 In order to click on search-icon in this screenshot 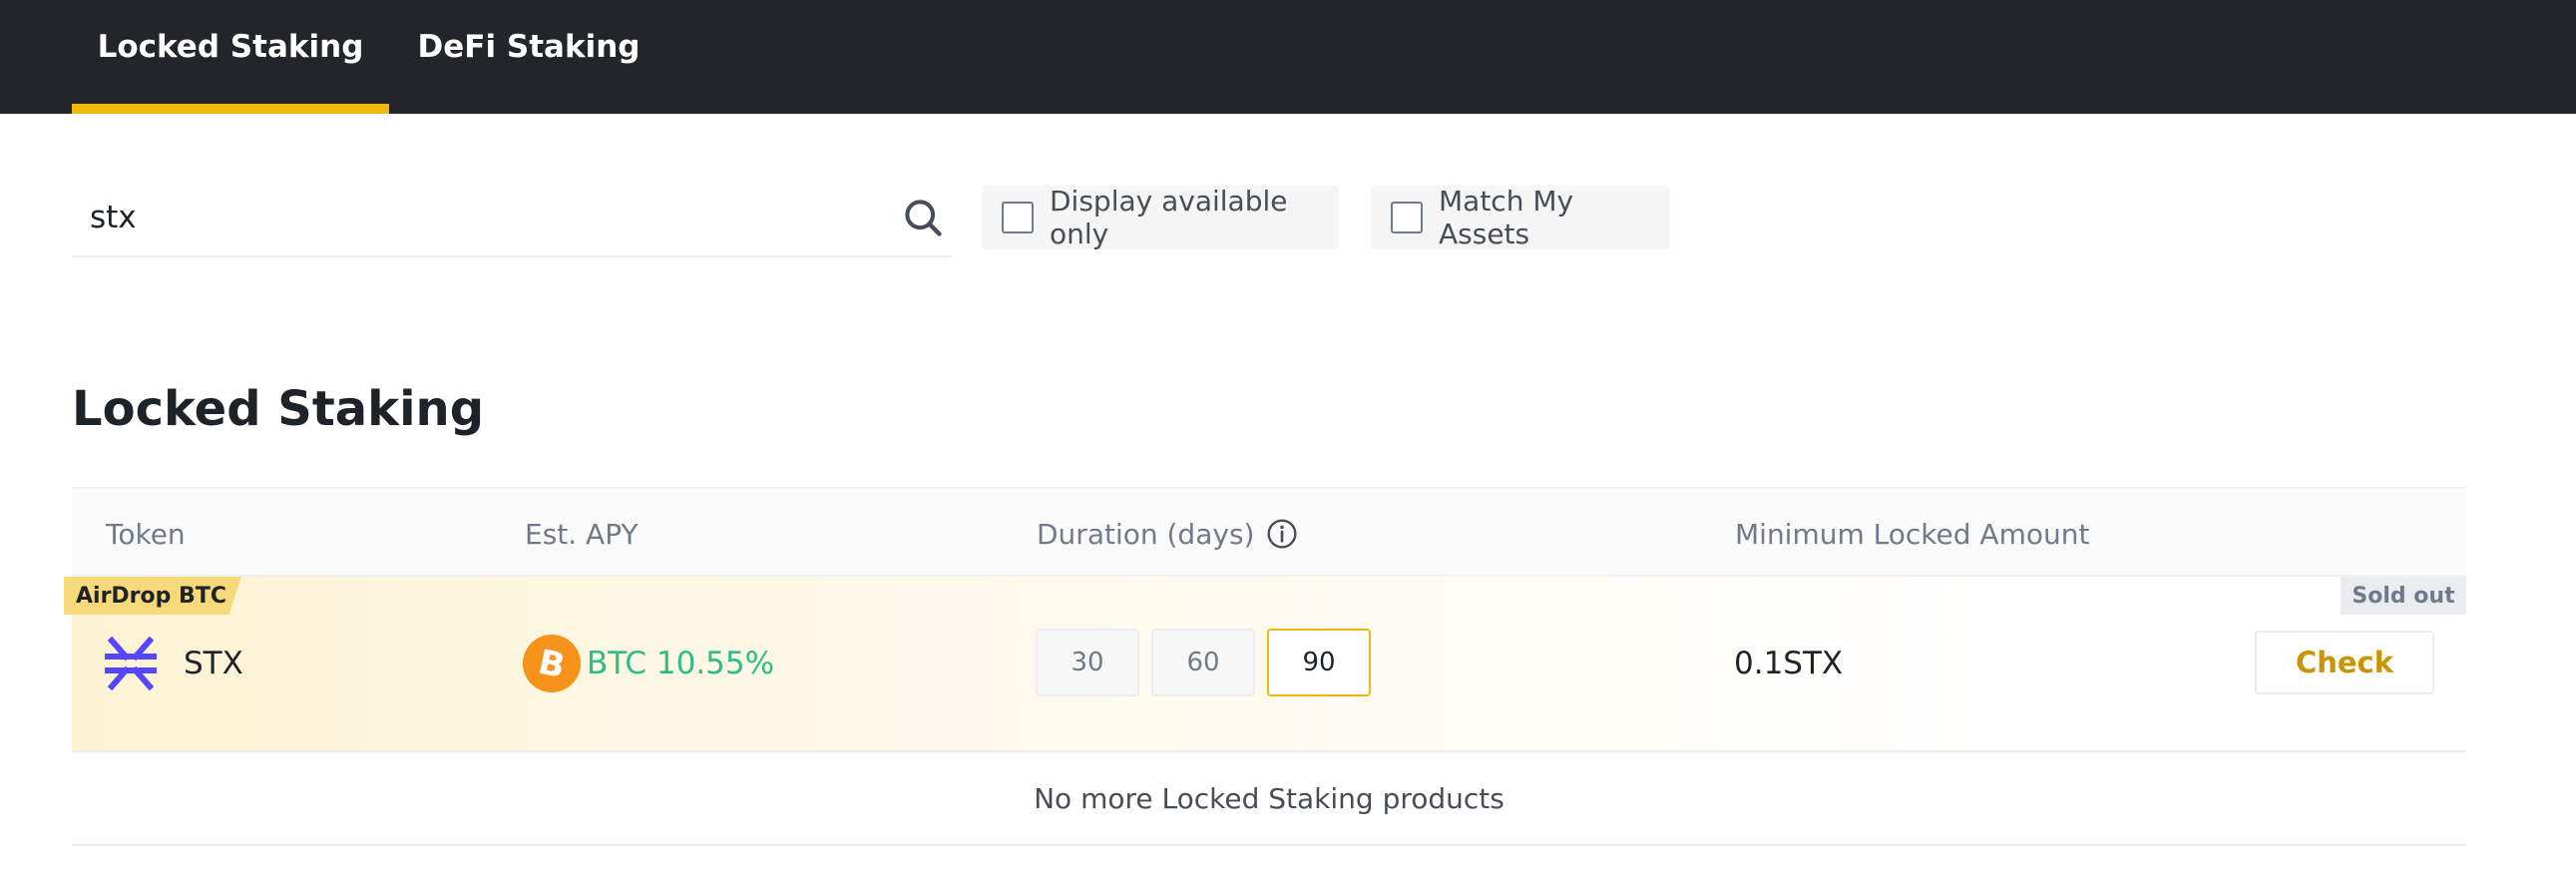, I will do `click(923, 218)`.